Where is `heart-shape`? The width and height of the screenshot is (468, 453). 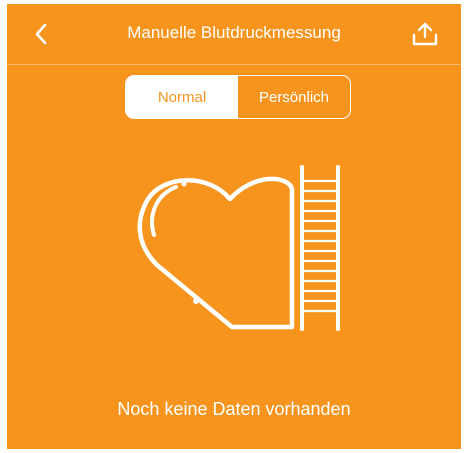
heart-shape is located at coordinates (216, 253).